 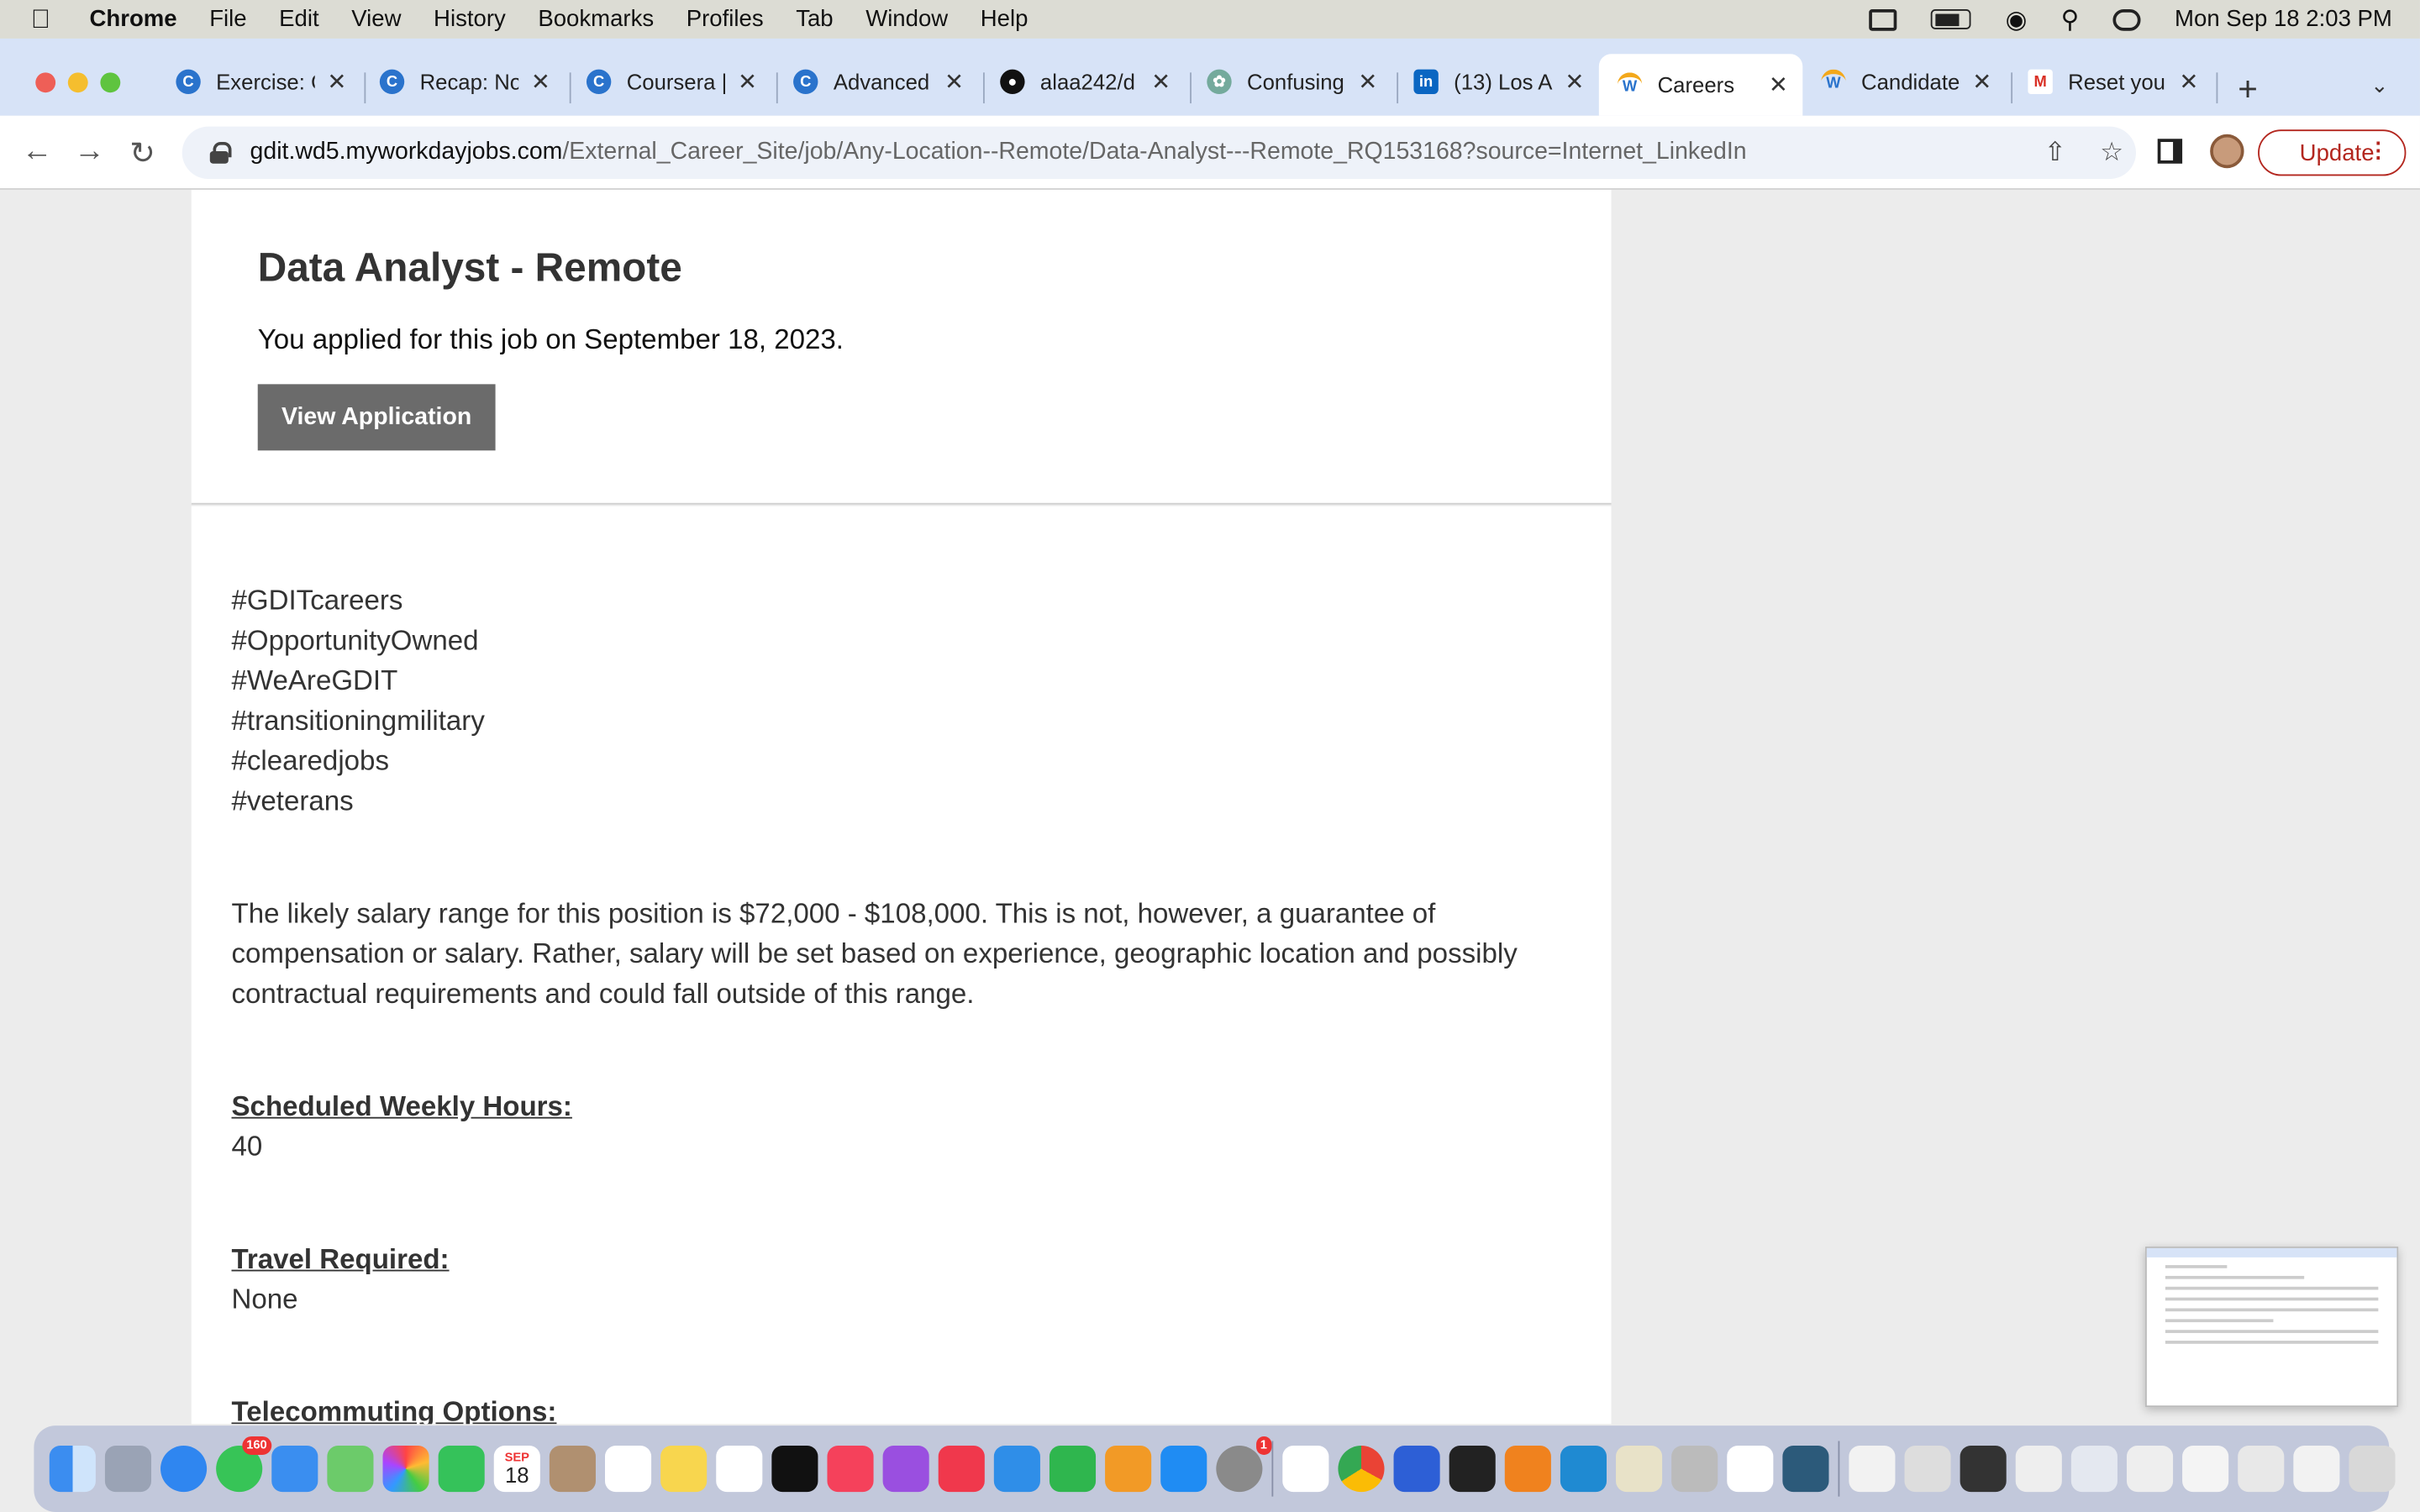 What do you see at coordinates (184, 1469) in the screenshot?
I see `safari-icon` at bounding box center [184, 1469].